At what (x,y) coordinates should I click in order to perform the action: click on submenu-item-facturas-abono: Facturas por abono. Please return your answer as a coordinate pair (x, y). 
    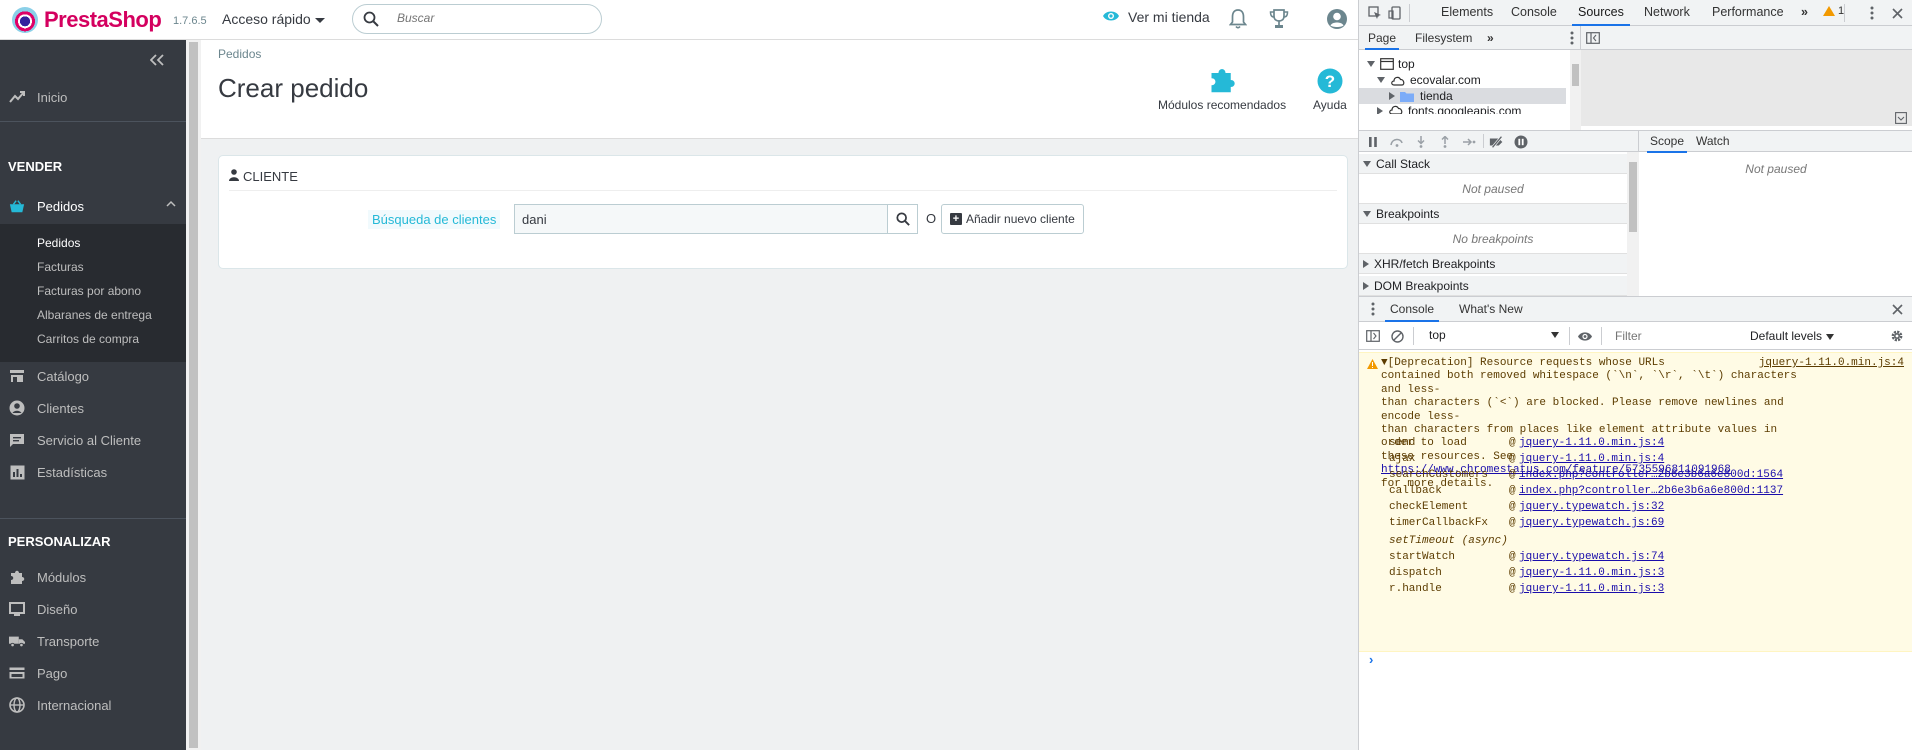
    Looking at the image, I should click on (89, 291).